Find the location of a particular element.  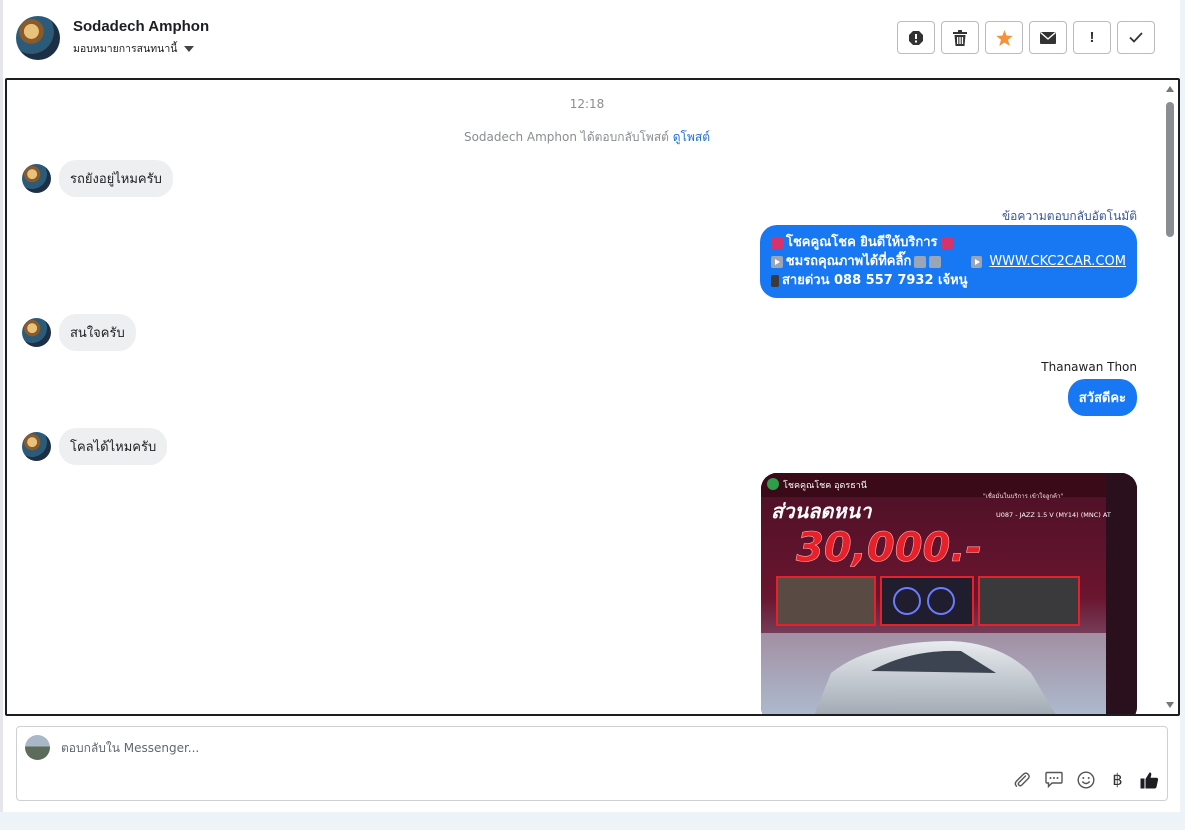

emoji-button is located at coordinates (1085, 779).